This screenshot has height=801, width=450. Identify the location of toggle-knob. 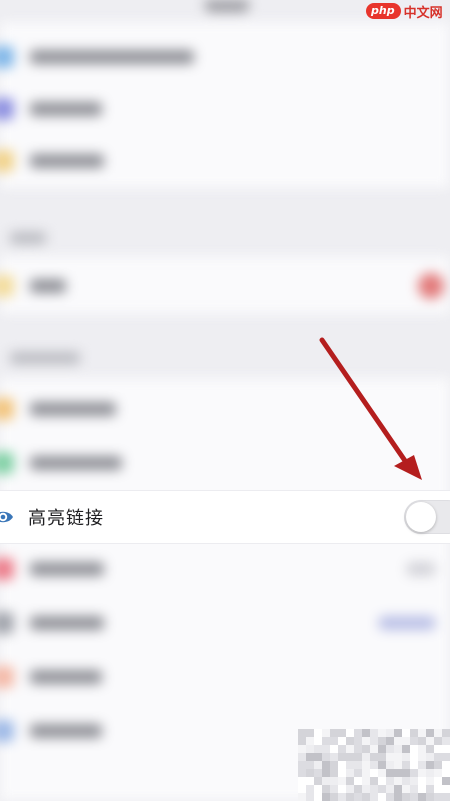
(421, 517).